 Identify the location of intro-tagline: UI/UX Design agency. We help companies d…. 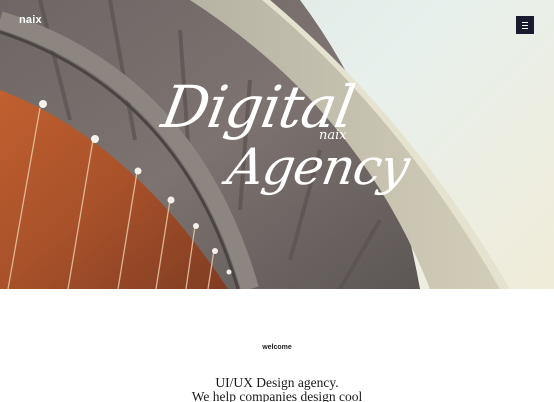
(277, 389).